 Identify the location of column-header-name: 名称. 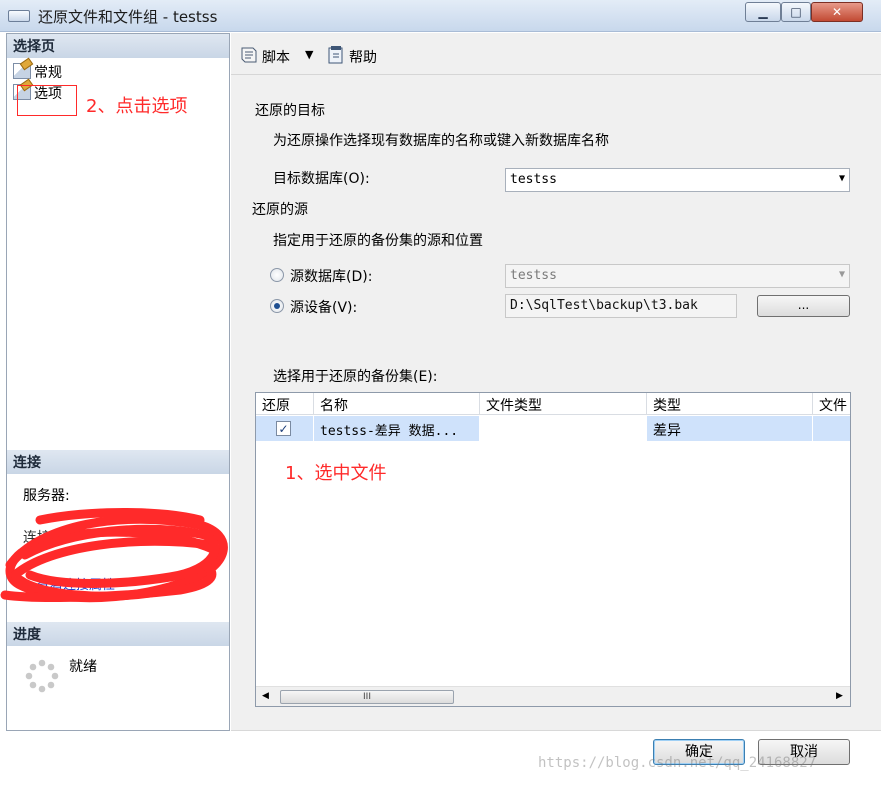
(397, 404).